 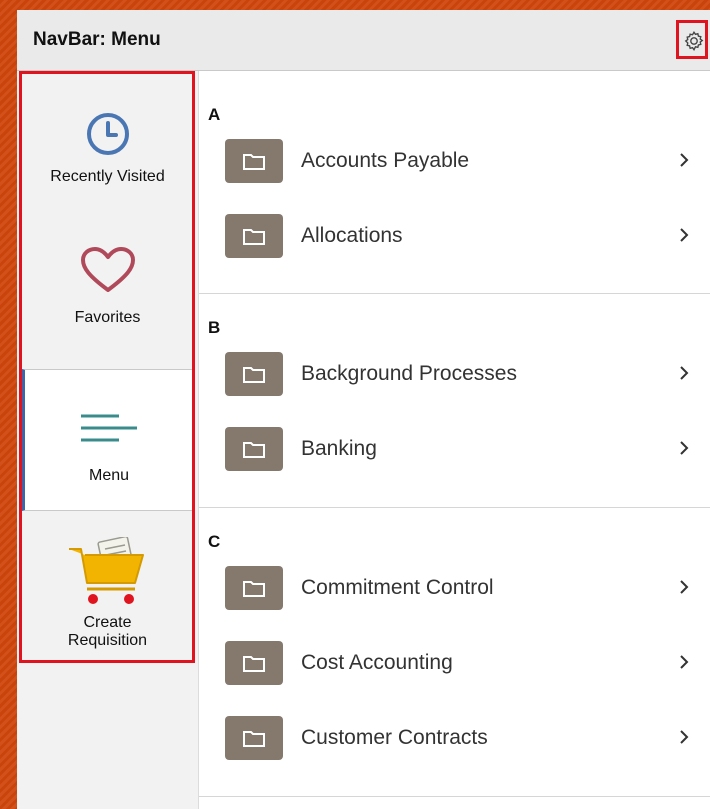 What do you see at coordinates (109, 428) in the screenshot?
I see `menu-lines-icon` at bounding box center [109, 428].